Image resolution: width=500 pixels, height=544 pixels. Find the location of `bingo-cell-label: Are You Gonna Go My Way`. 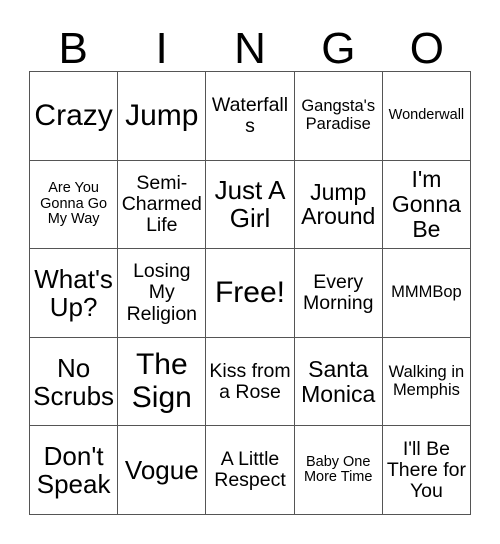

bingo-cell-label: Are You Gonna Go My Way is located at coordinates (74, 203).